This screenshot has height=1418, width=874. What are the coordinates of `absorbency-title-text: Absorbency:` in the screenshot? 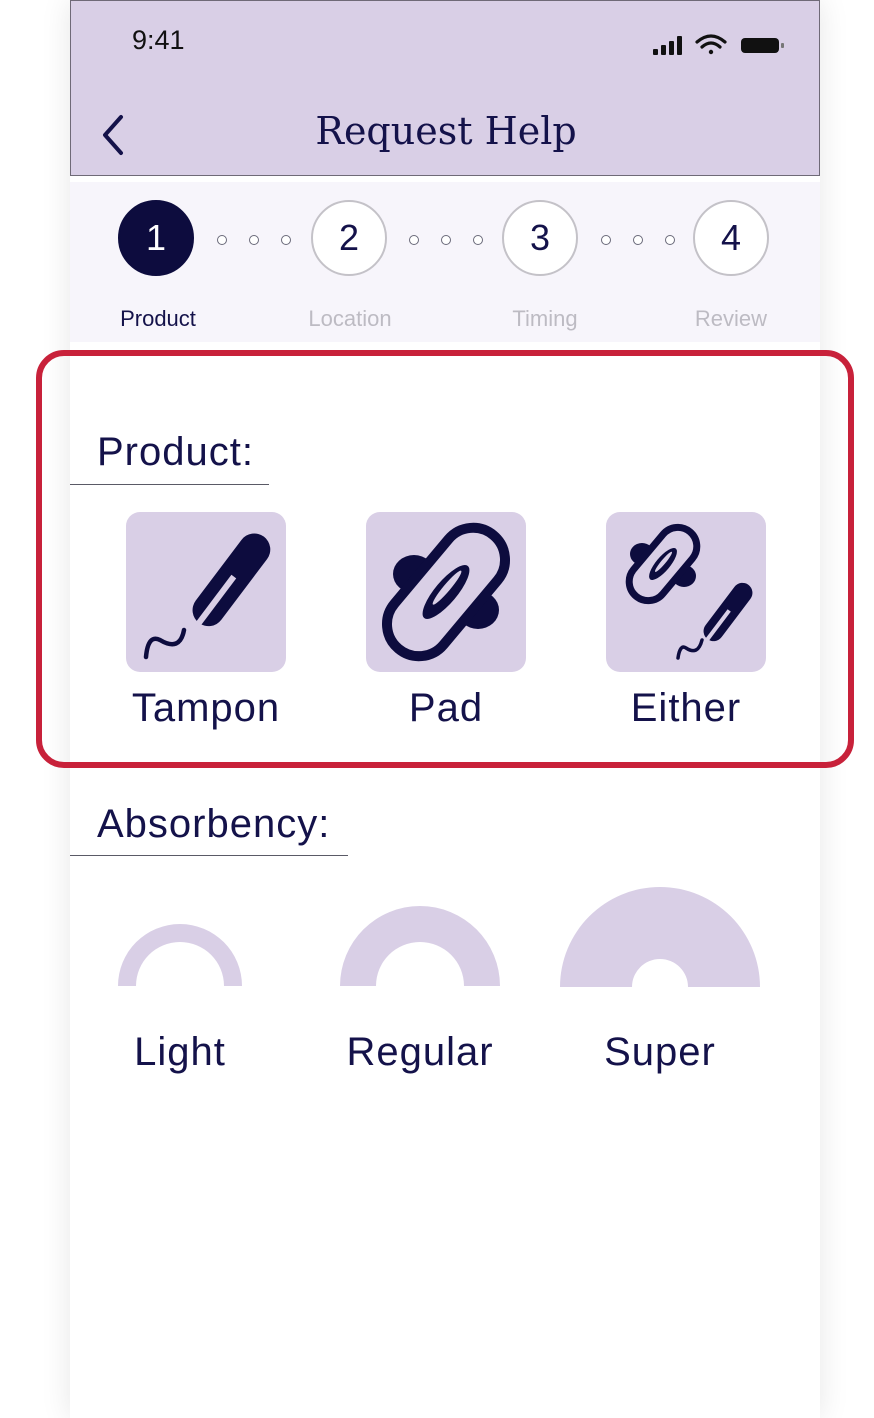 It's located at (214, 824).